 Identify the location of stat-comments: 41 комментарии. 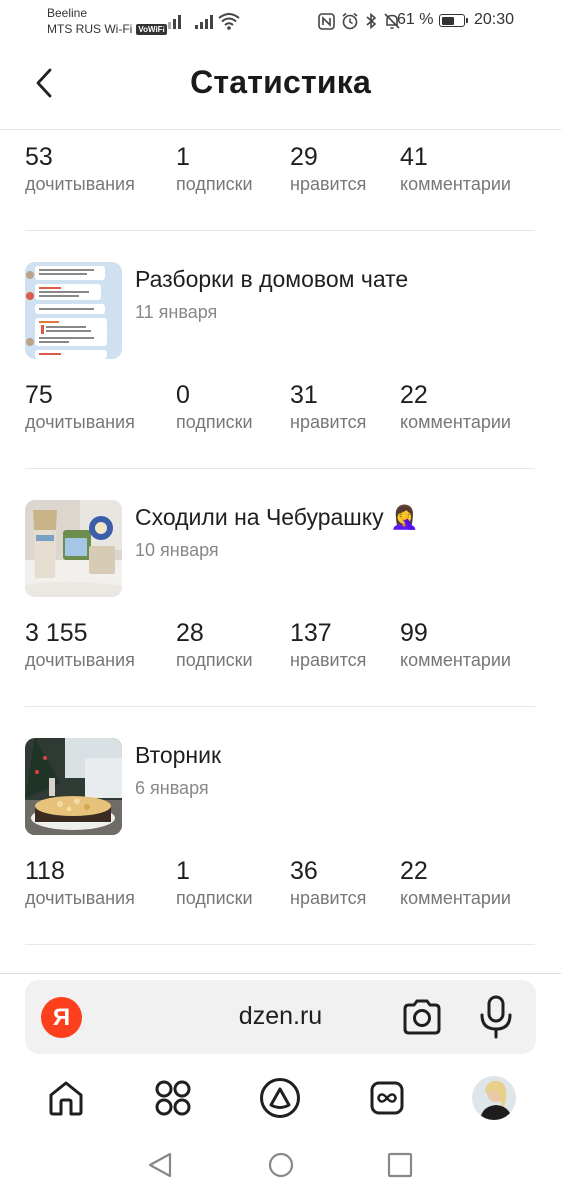
(455, 168).